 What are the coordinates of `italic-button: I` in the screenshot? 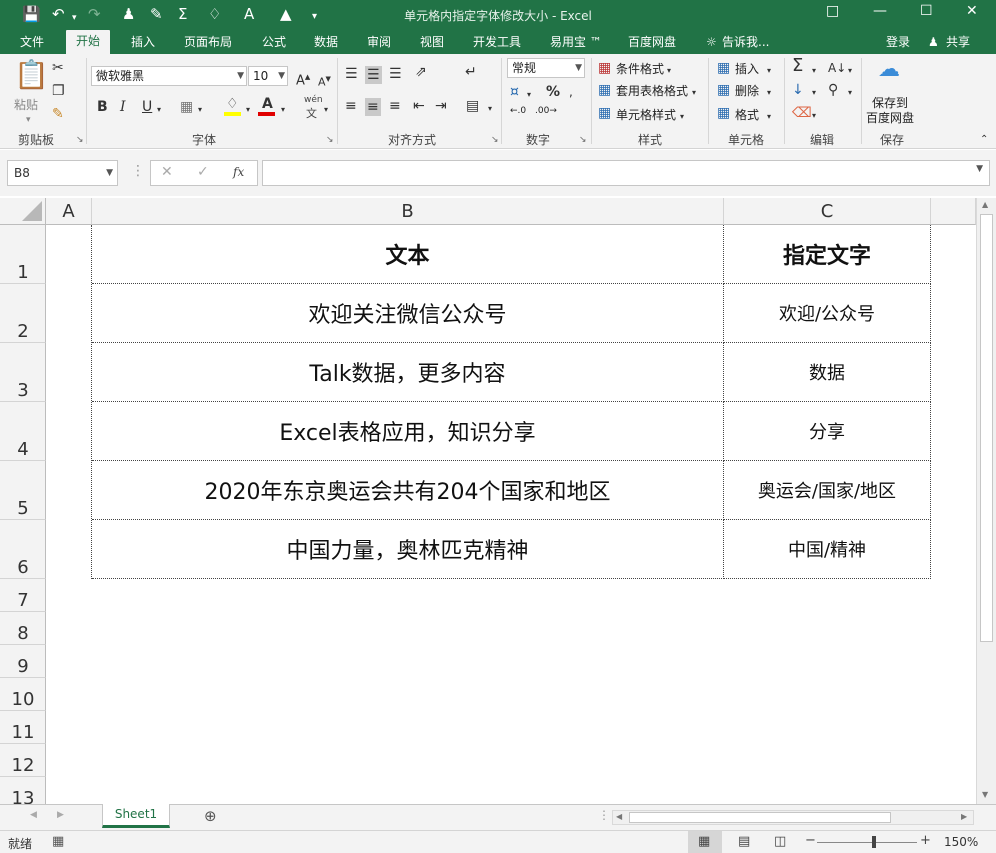 It's located at (123, 107).